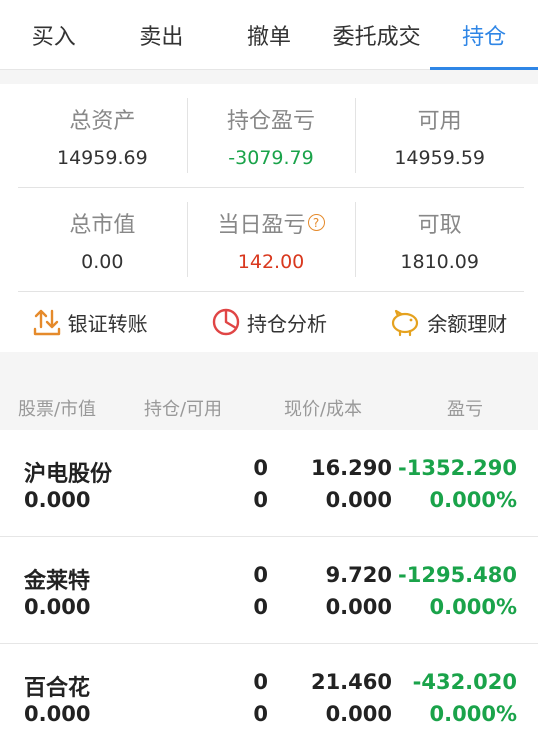  Describe the element at coordinates (183, 409) in the screenshot. I see `header-holding: 持仓/可用` at that location.